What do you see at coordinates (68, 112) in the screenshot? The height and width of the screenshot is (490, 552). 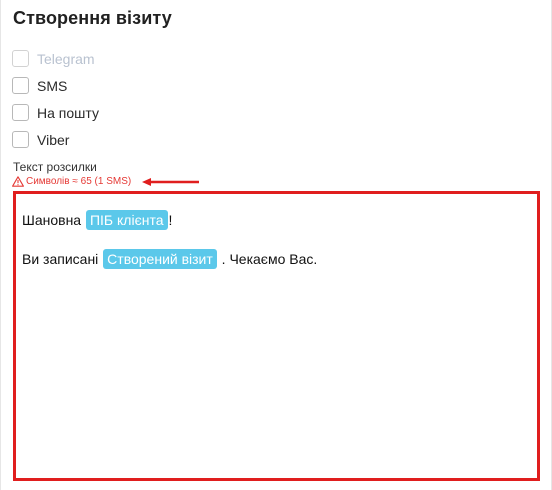 I see `email-label: На пошту` at bounding box center [68, 112].